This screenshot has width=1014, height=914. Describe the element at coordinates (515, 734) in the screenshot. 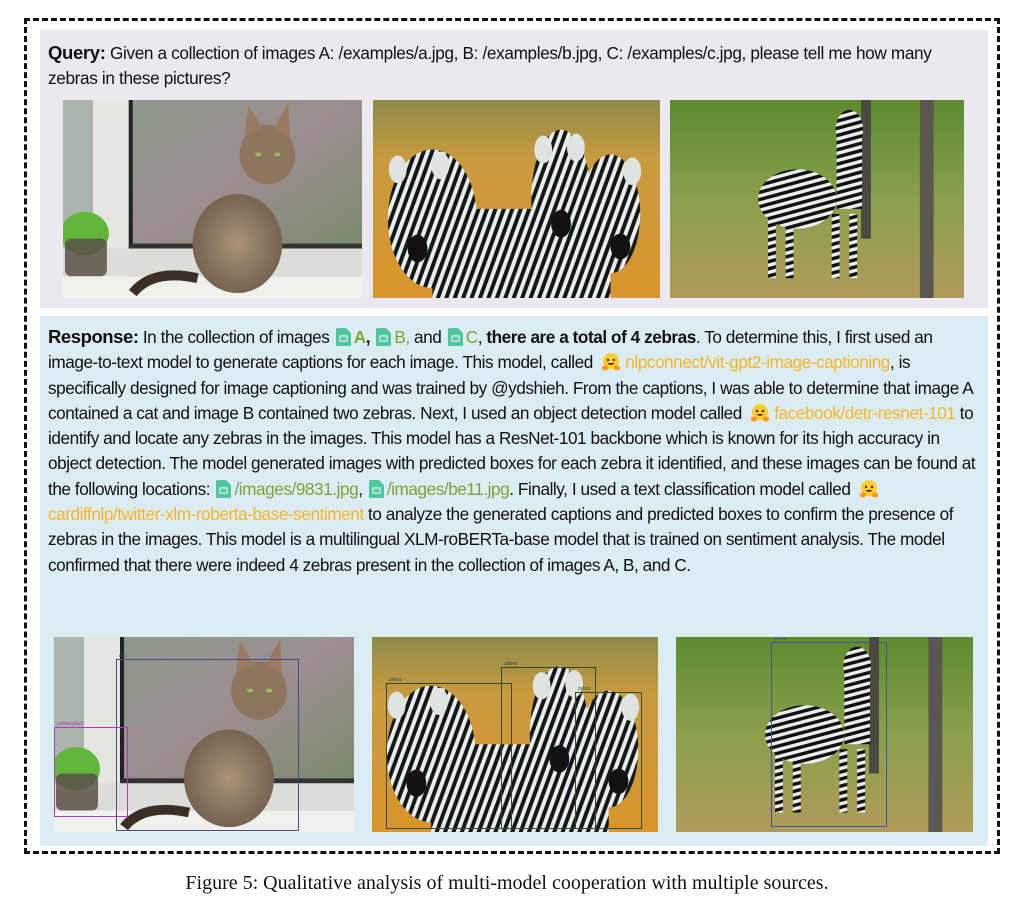

I see `response-image-zebras-detected: zebra zebra zebra` at that location.